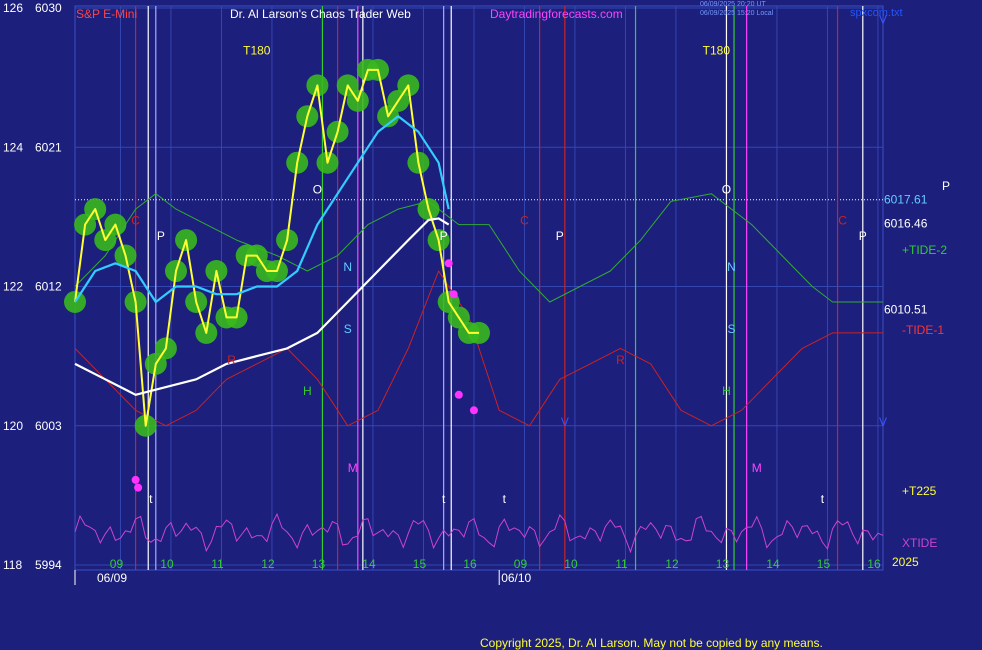  Describe the element at coordinates (107, 14) in the screenshot. I see `instrument-label: S&P E-Mini` at that location.